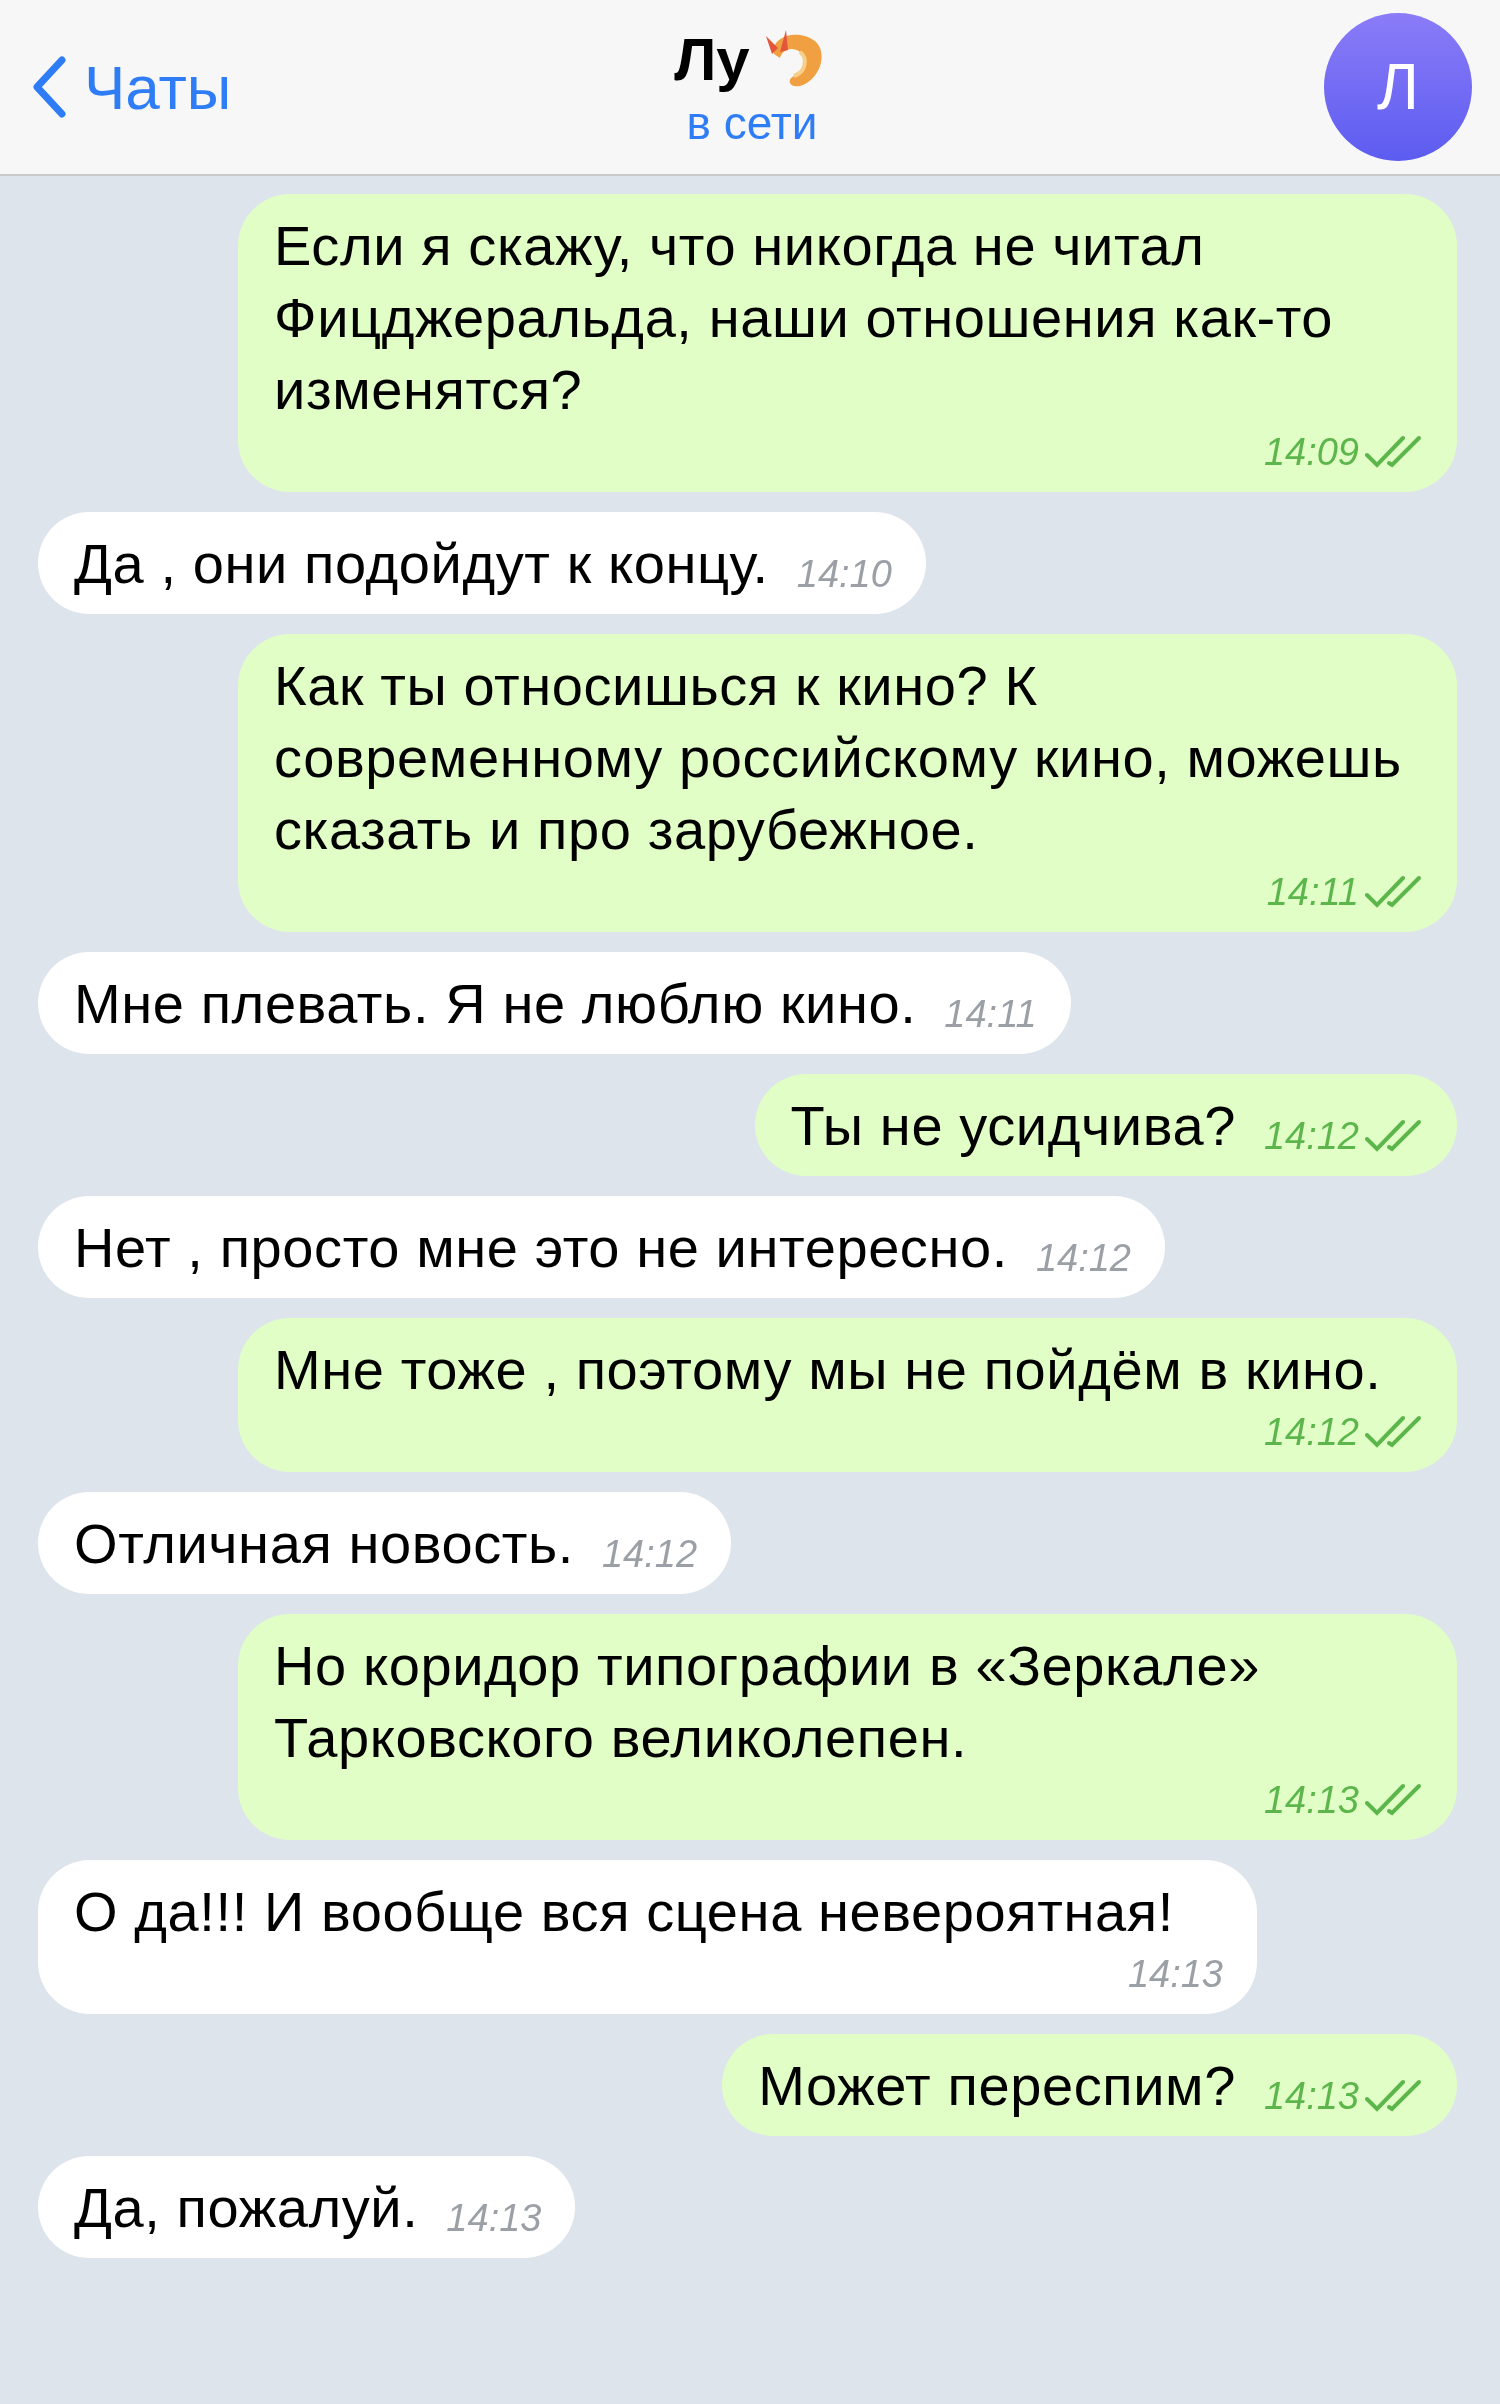 The width and height of the screenshot is (1500, 2404). Describe the element at coordinates (997, 2086) in the screenshot. I see `message-text: Может переспим?` at that location.